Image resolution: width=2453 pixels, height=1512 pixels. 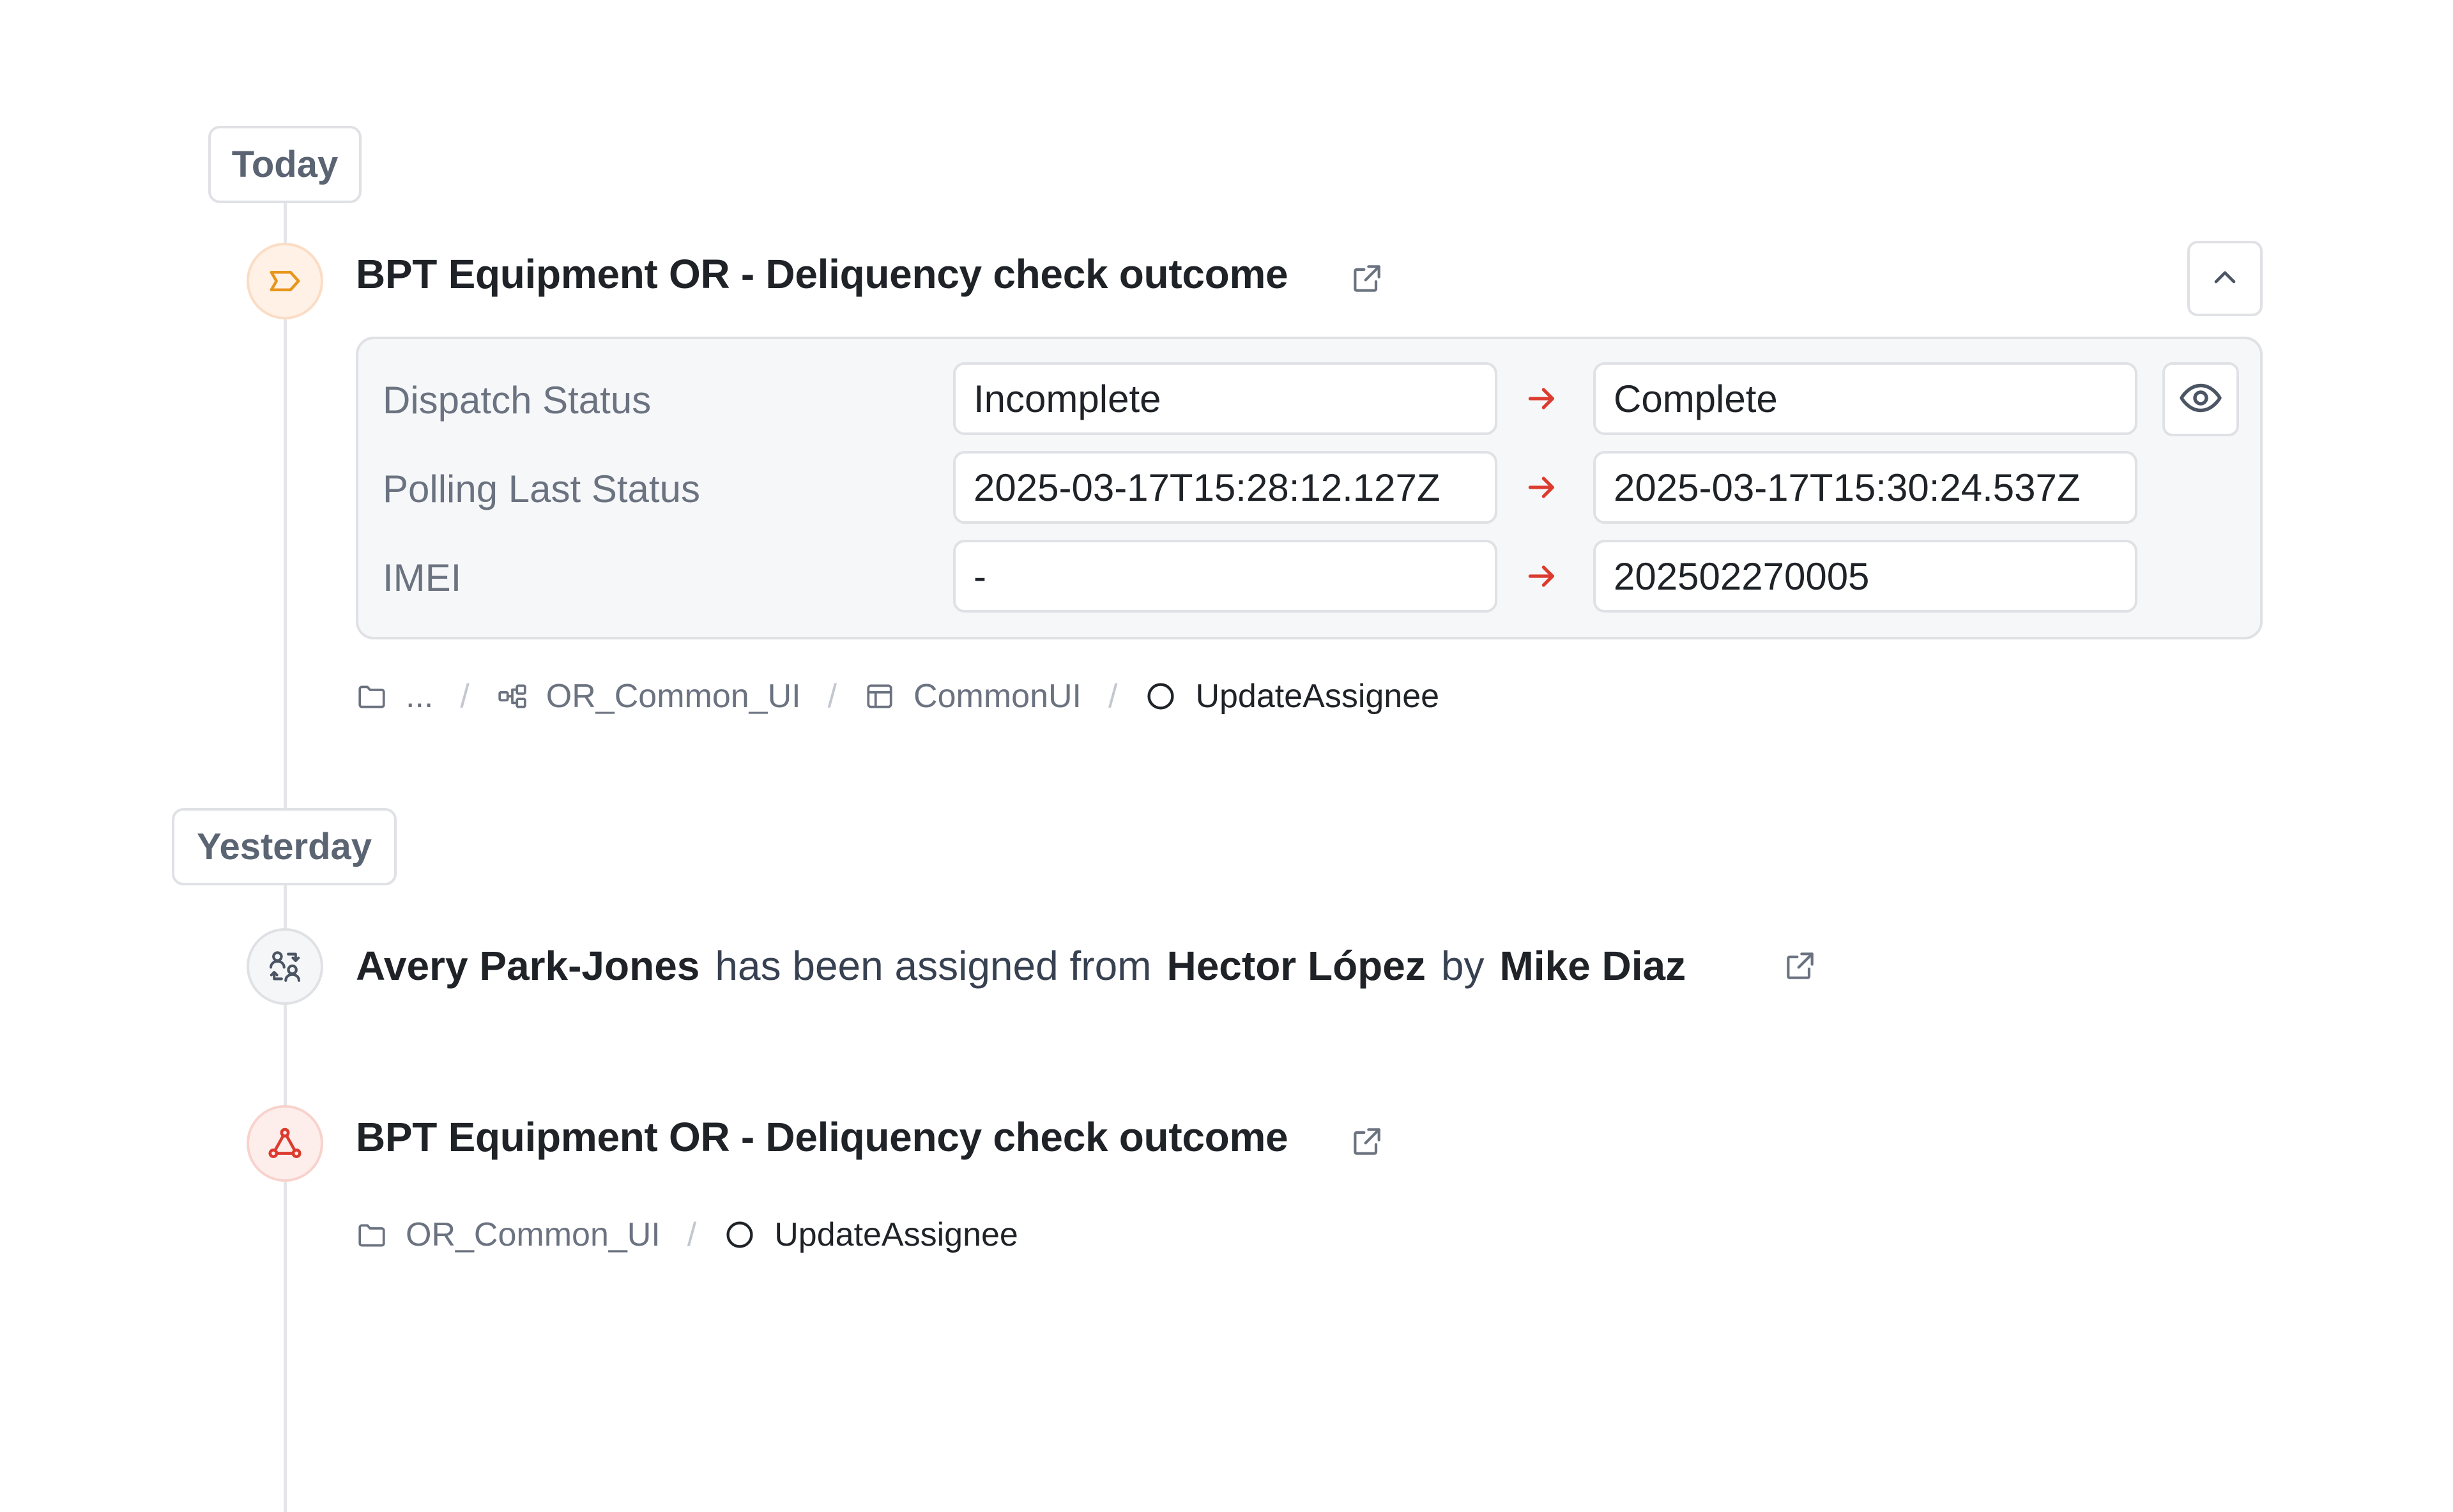 I want to click on field-label: IMEI, so click(x=422, y=577).